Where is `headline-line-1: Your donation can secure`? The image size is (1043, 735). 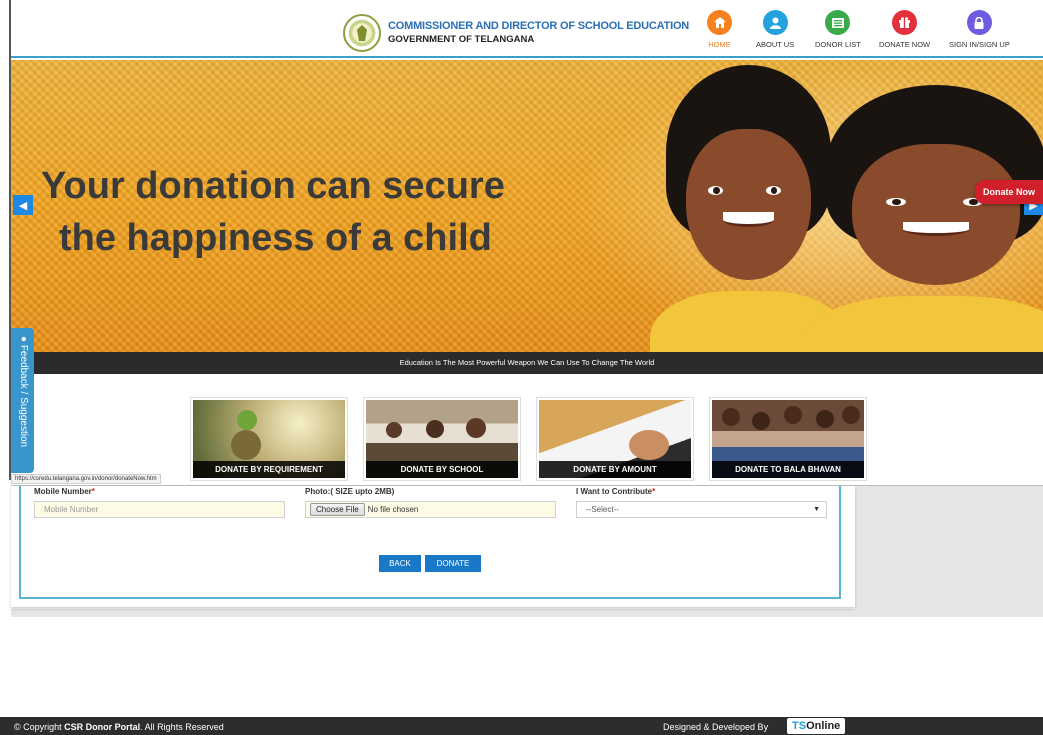 headline-line-1: Your donation can secure is located at coordinates (273, 186).